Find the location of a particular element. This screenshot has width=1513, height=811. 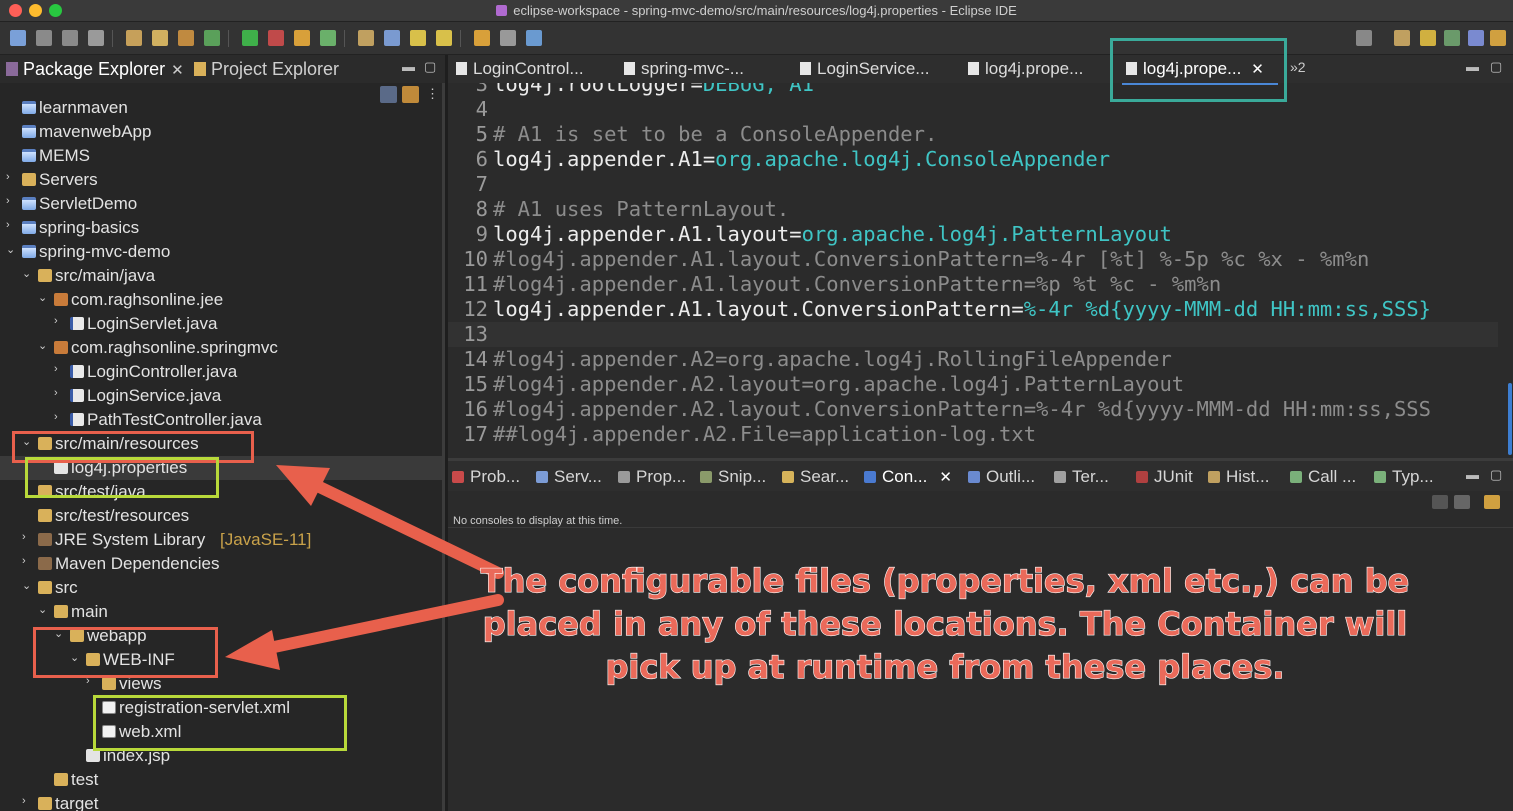

new-icon is located at coordinates (18, 38).